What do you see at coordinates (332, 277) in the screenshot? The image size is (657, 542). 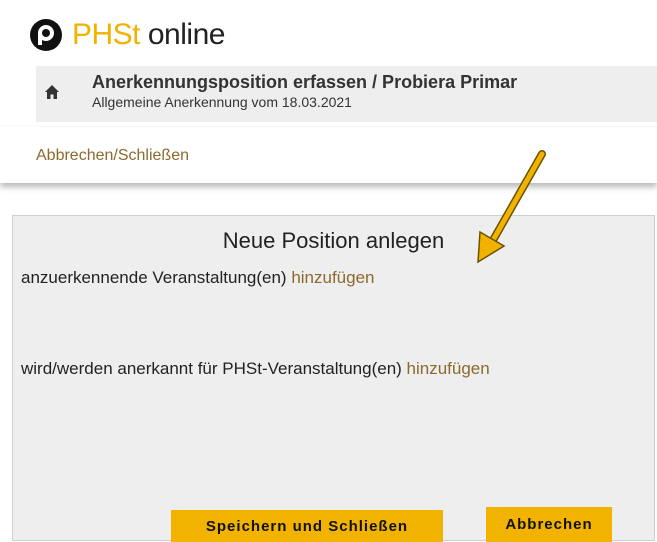 I see `add-recognized-course-link: hinzufügen` at bounding box center [332, 277].